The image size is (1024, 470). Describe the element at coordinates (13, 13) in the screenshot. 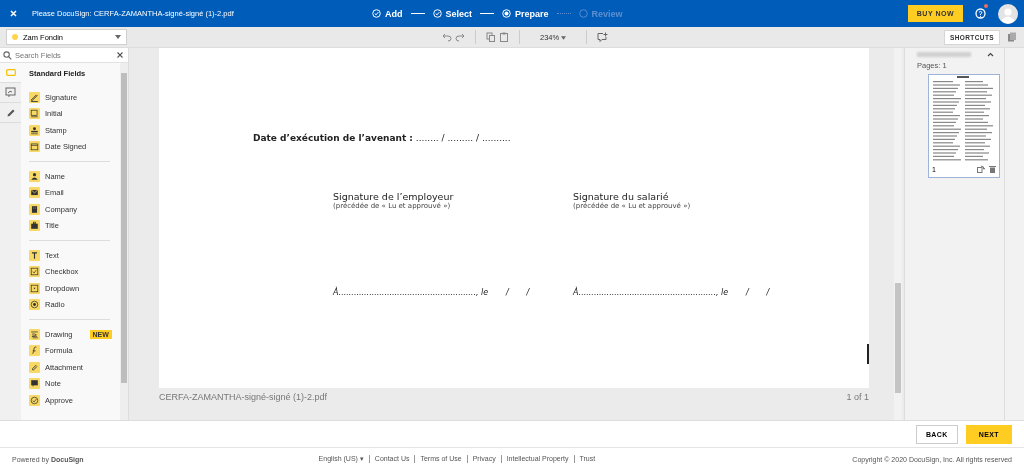

I see `close-icon` at that location.